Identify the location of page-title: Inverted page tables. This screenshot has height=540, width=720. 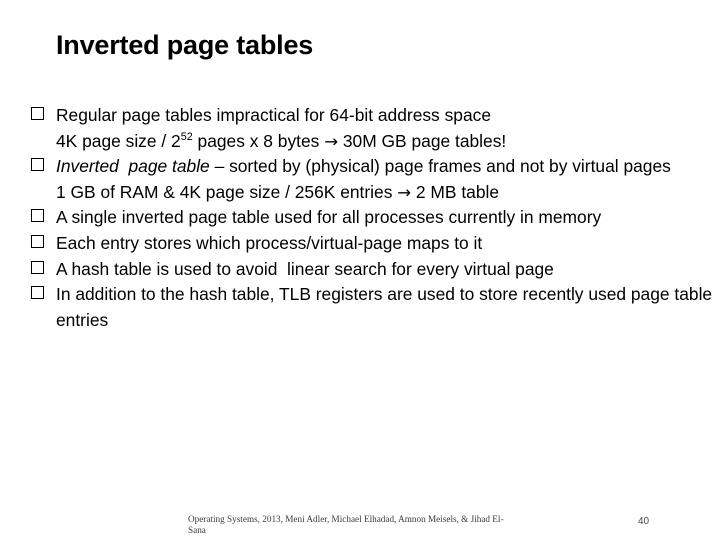
(185, 45).